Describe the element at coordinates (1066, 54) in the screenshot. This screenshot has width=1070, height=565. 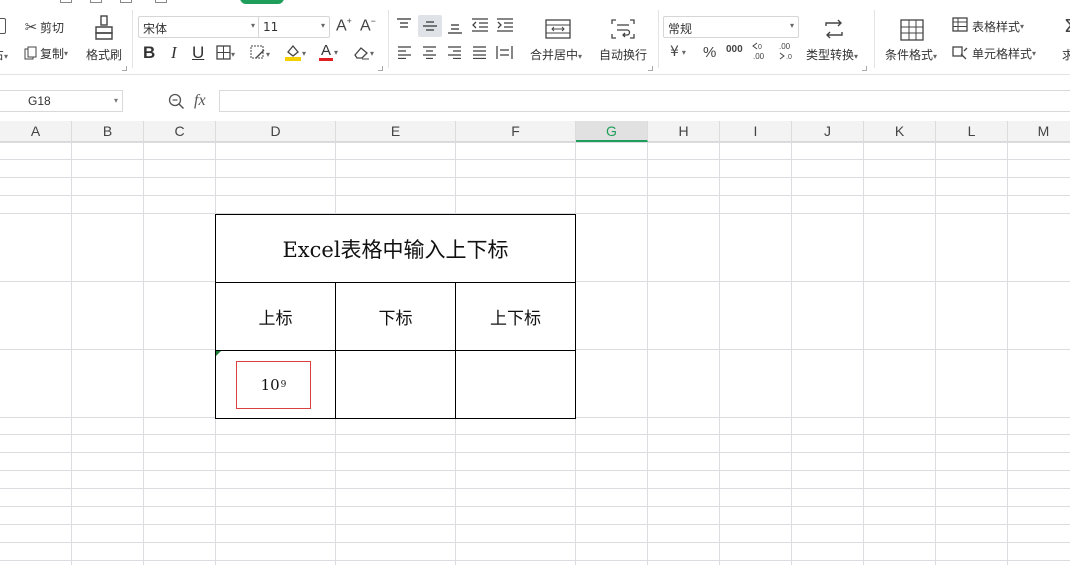
I see `sum-label-fragment: 求` at that location.